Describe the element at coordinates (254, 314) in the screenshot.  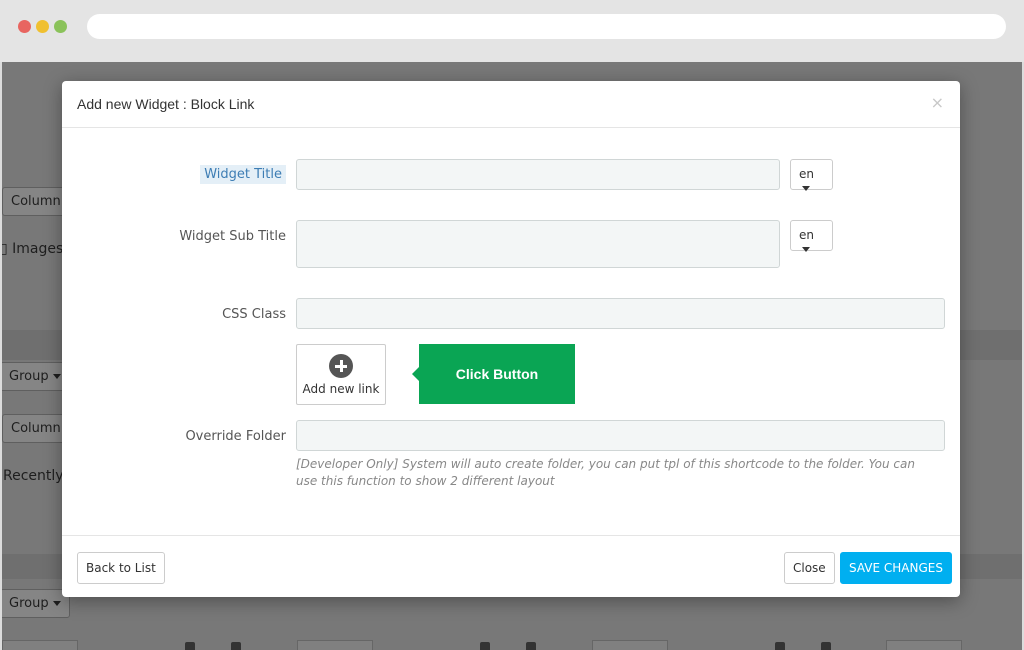
I see `css-class-label: CSS Class` at that location.